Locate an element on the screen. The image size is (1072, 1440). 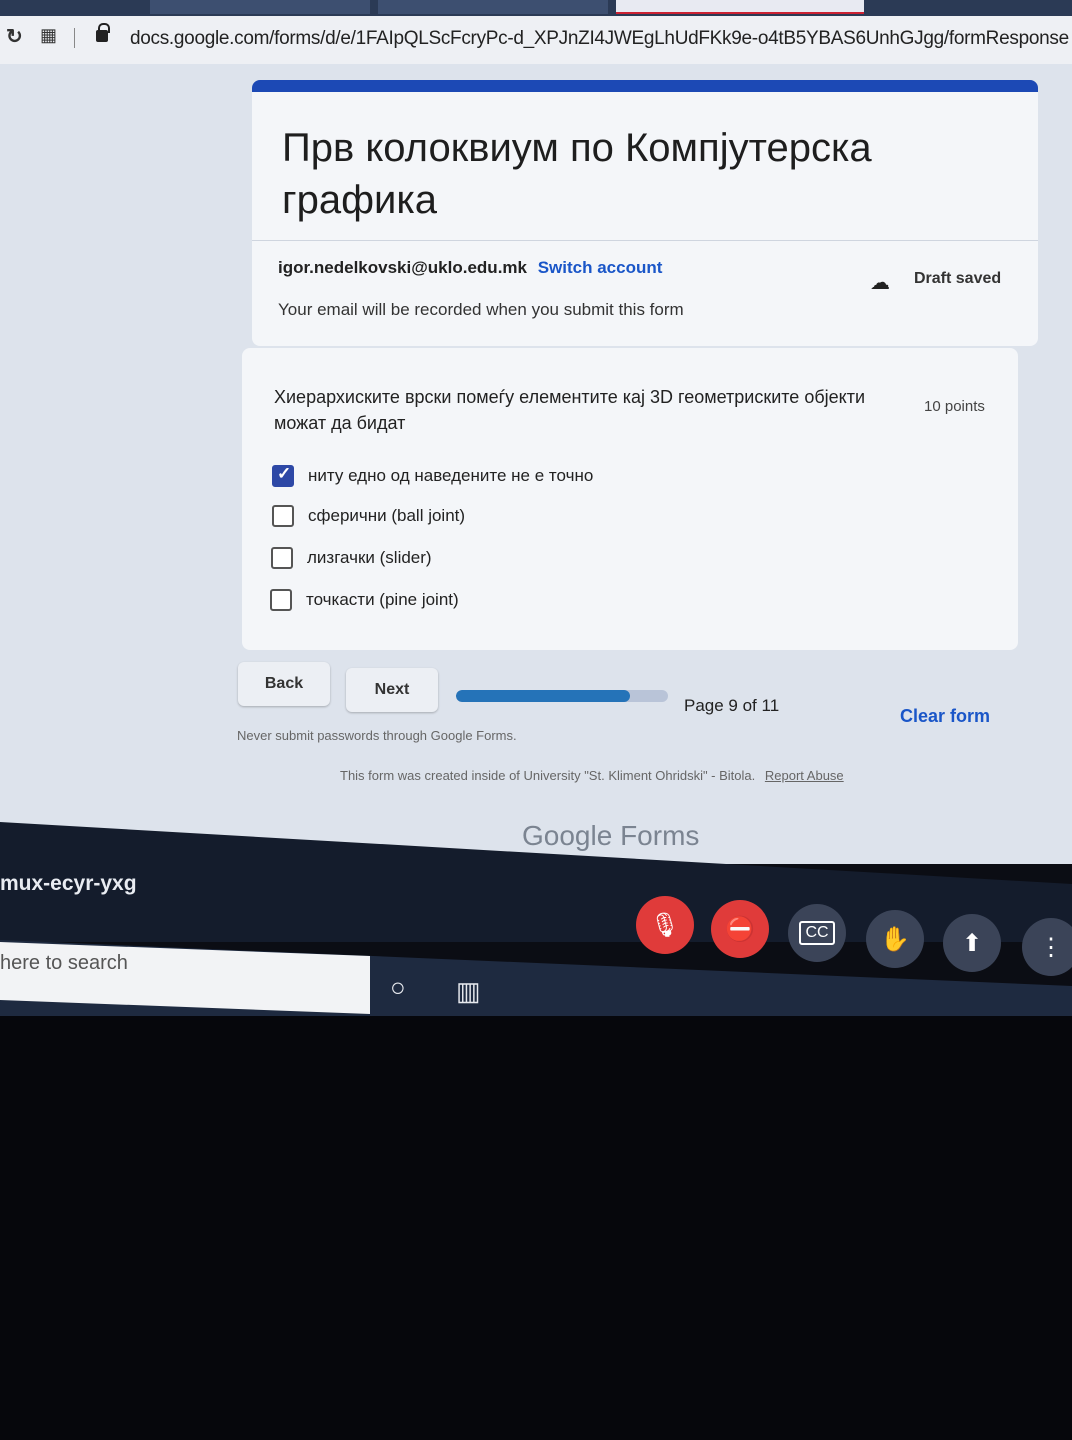
browser-tab-active is located at coordinates (740, 7).